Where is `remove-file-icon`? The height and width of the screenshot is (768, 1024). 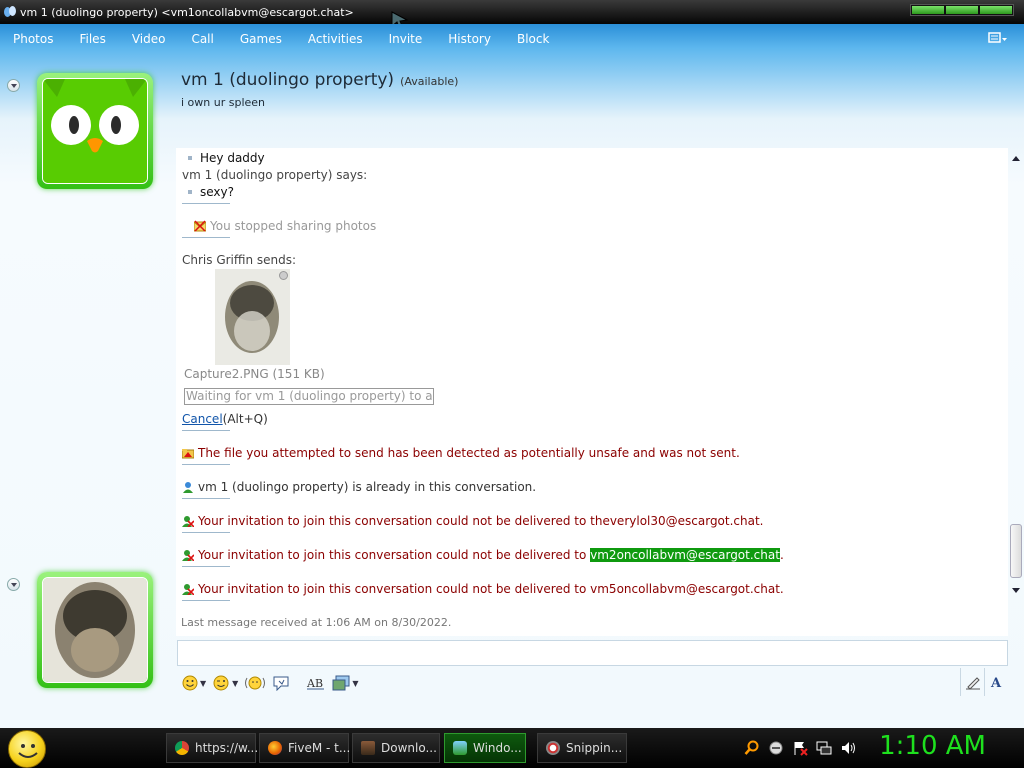
remove-file-icon is located at coordinates (283, 275).